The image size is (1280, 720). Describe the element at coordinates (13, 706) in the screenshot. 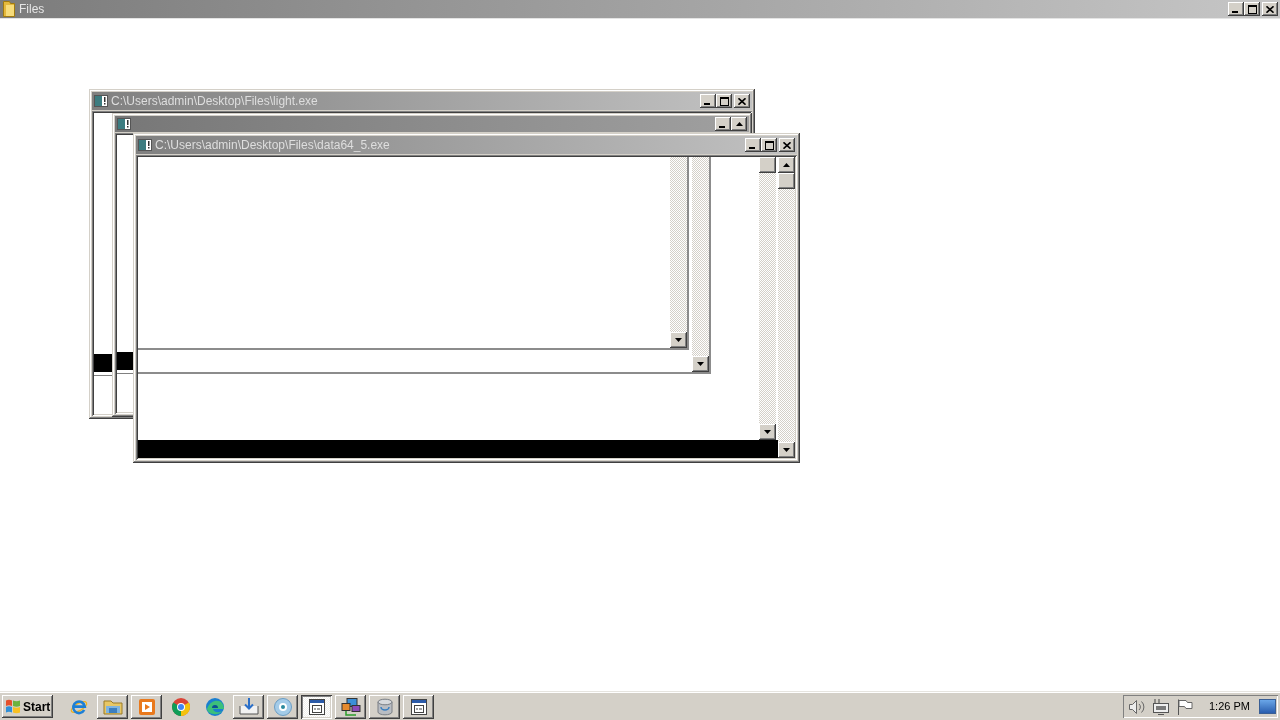

I see `logo-icon` at that location.